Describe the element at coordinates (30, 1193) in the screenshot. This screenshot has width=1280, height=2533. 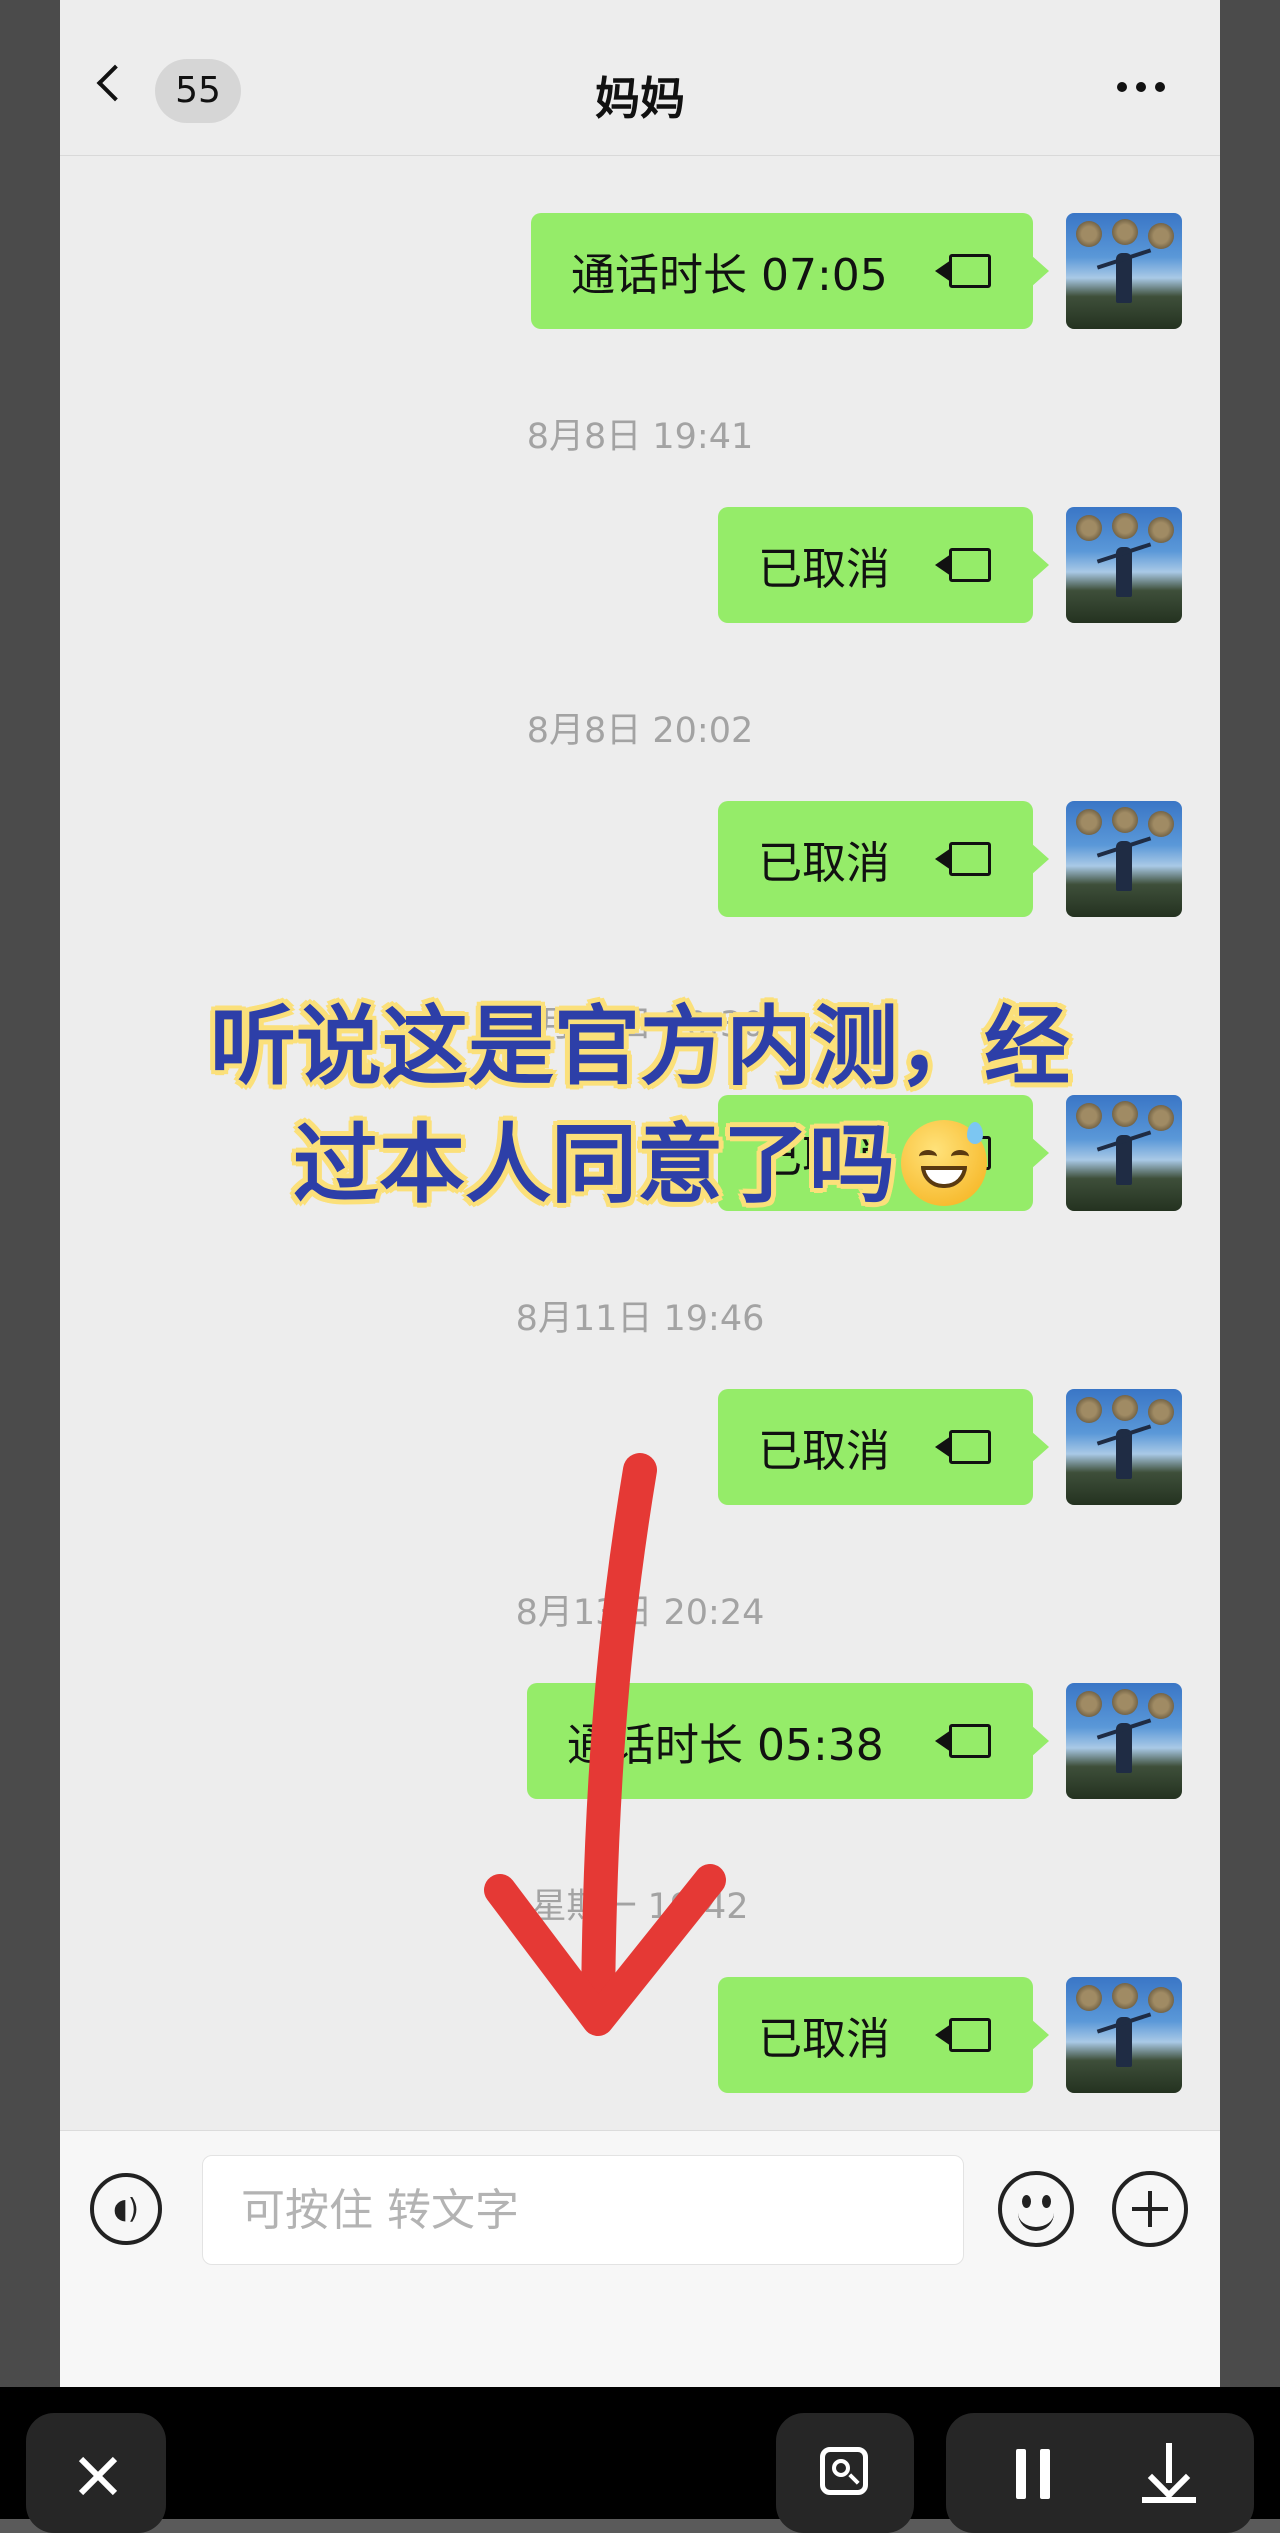
I see `background-left-edge` at that location.